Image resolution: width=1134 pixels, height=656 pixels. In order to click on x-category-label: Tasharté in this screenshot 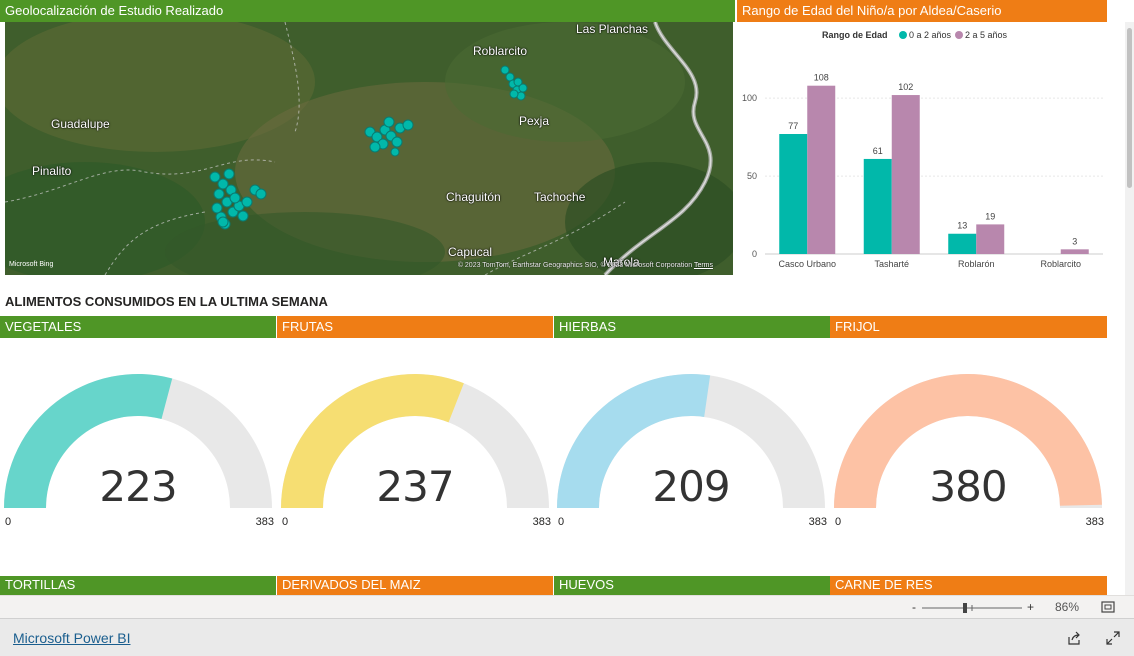, I will do `click(891, 264)`.